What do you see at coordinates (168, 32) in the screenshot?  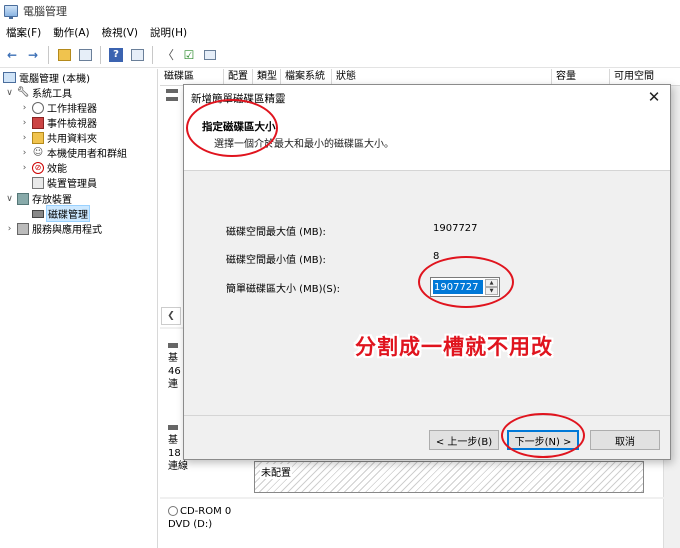 I see `menu-help: 說明(H)` at bounding box center [168, 32].